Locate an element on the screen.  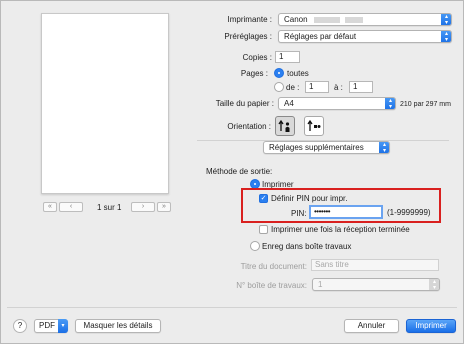
footer-separator is located at coordinates (232, 307).